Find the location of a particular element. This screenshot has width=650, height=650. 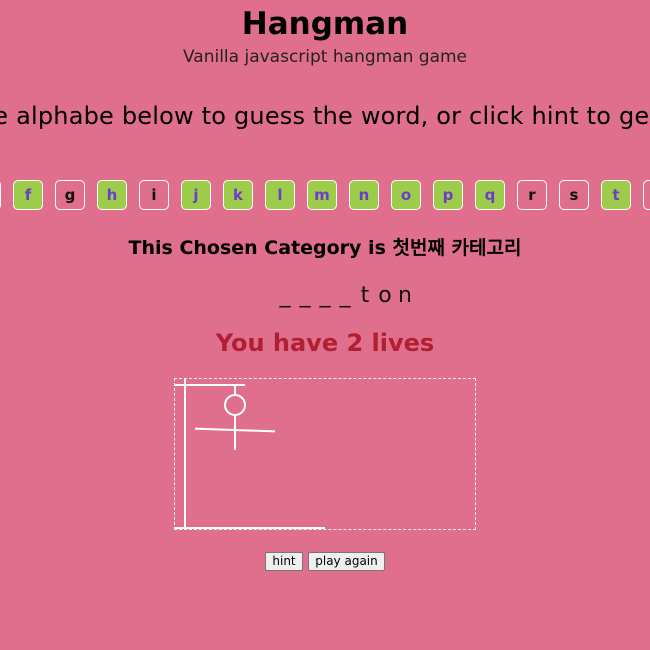

letter-button-q: q is located at coordinates (490, 195).